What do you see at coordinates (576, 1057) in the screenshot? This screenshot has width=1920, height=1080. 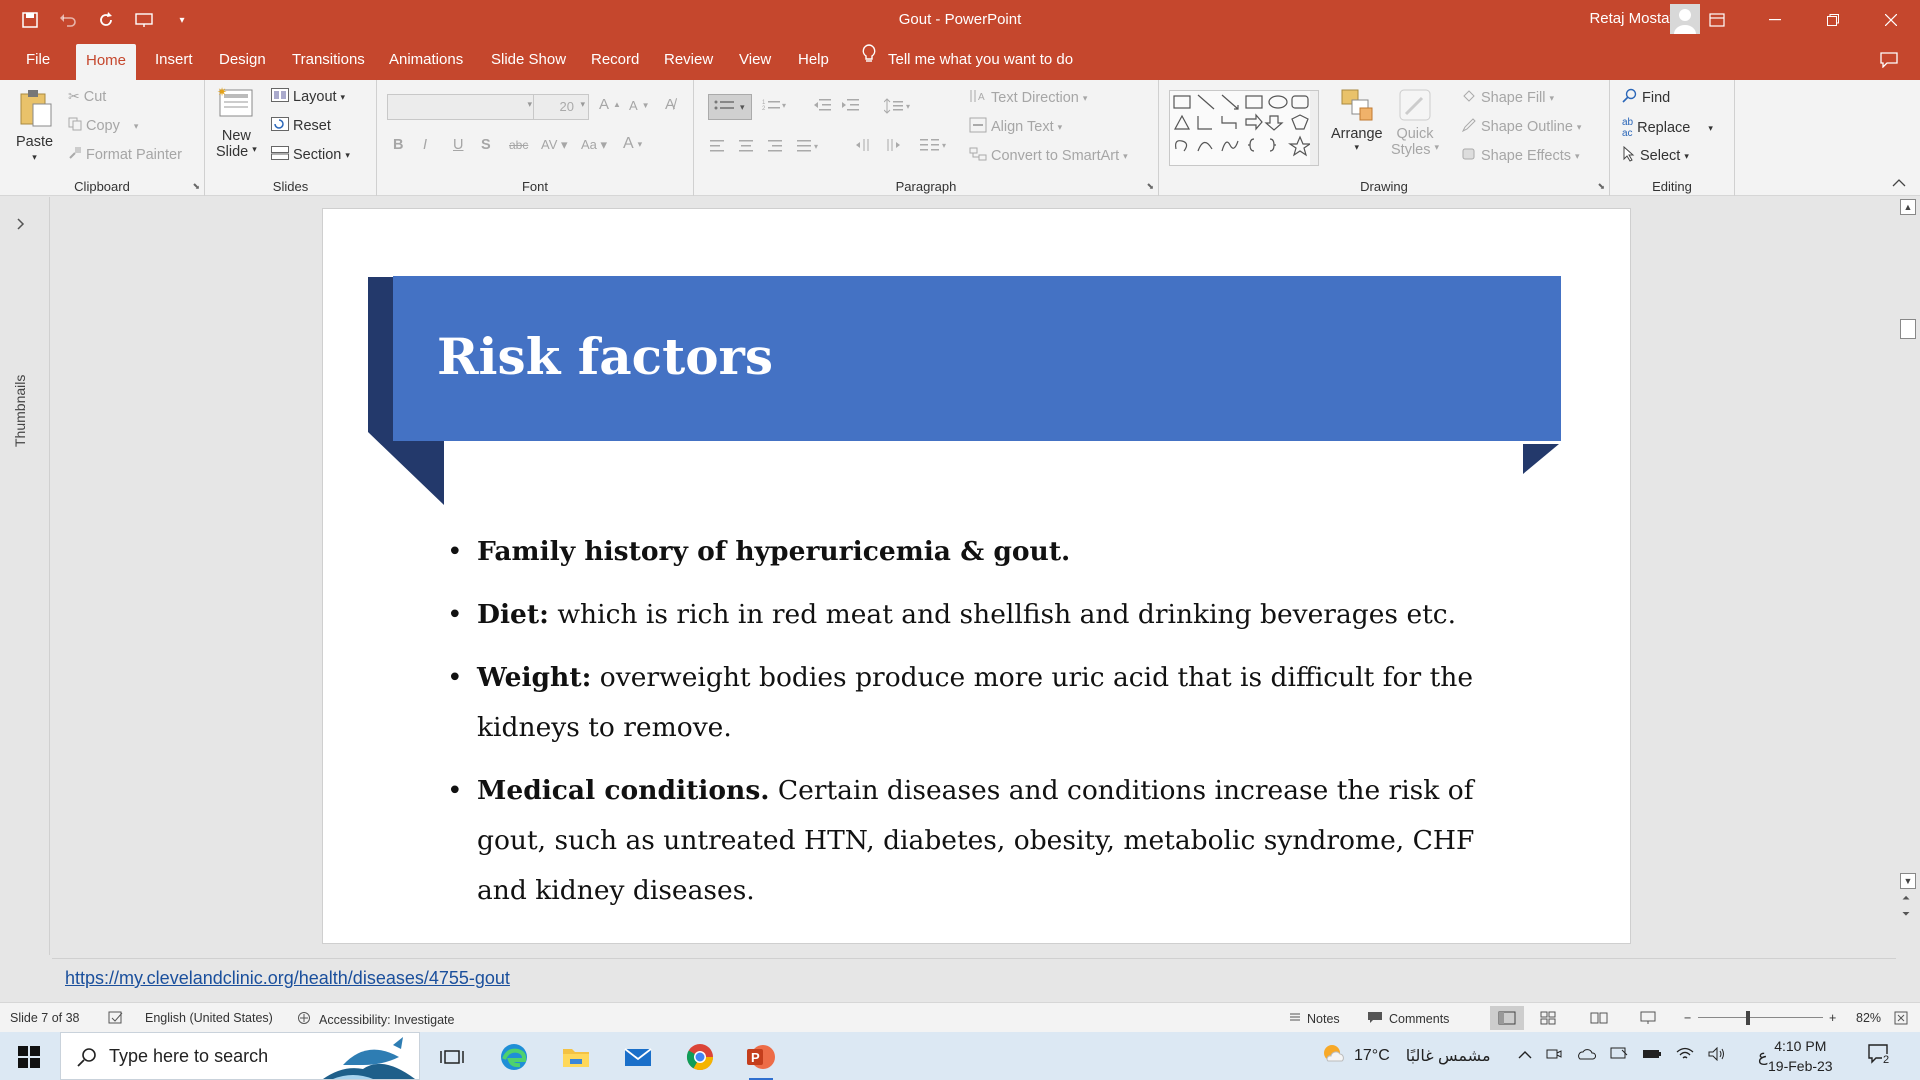 I see `file-explorer-icon` at bounding box center [576, 1057].